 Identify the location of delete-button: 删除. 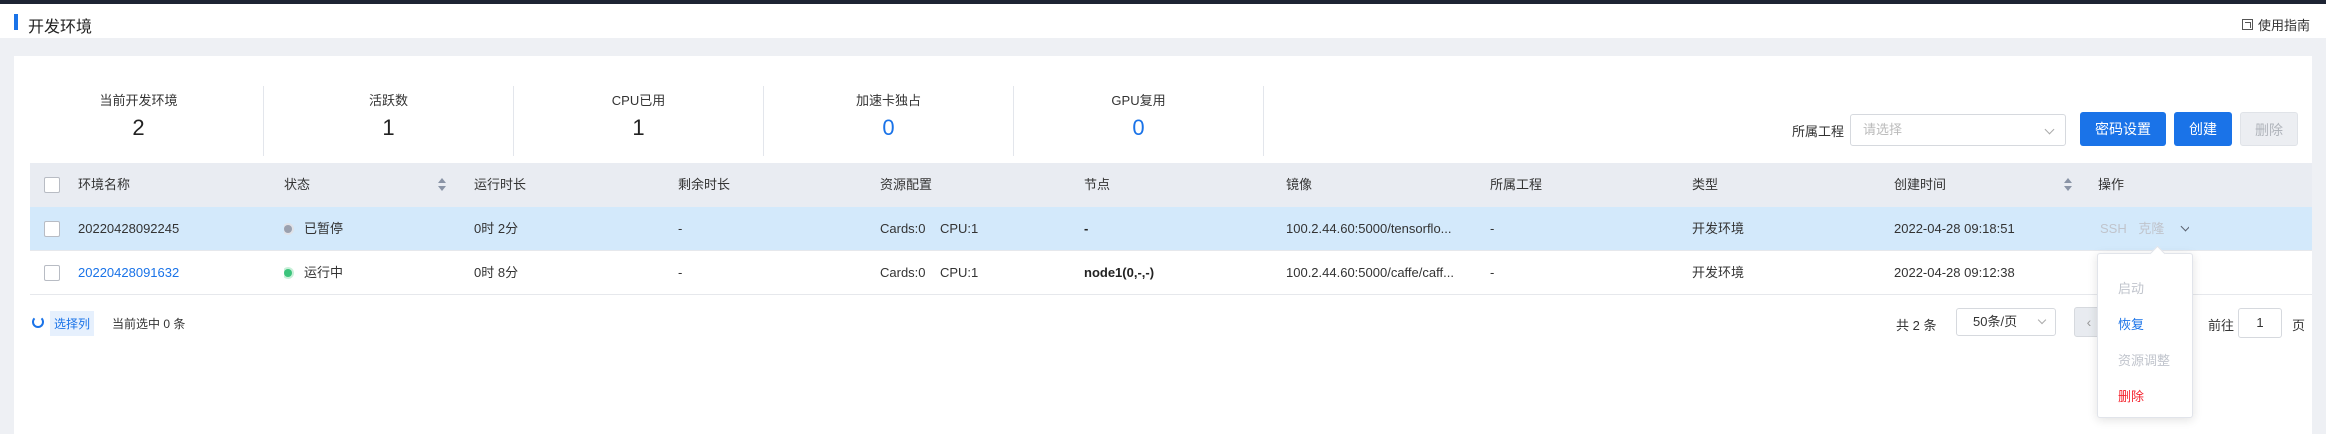
(2269, 129).